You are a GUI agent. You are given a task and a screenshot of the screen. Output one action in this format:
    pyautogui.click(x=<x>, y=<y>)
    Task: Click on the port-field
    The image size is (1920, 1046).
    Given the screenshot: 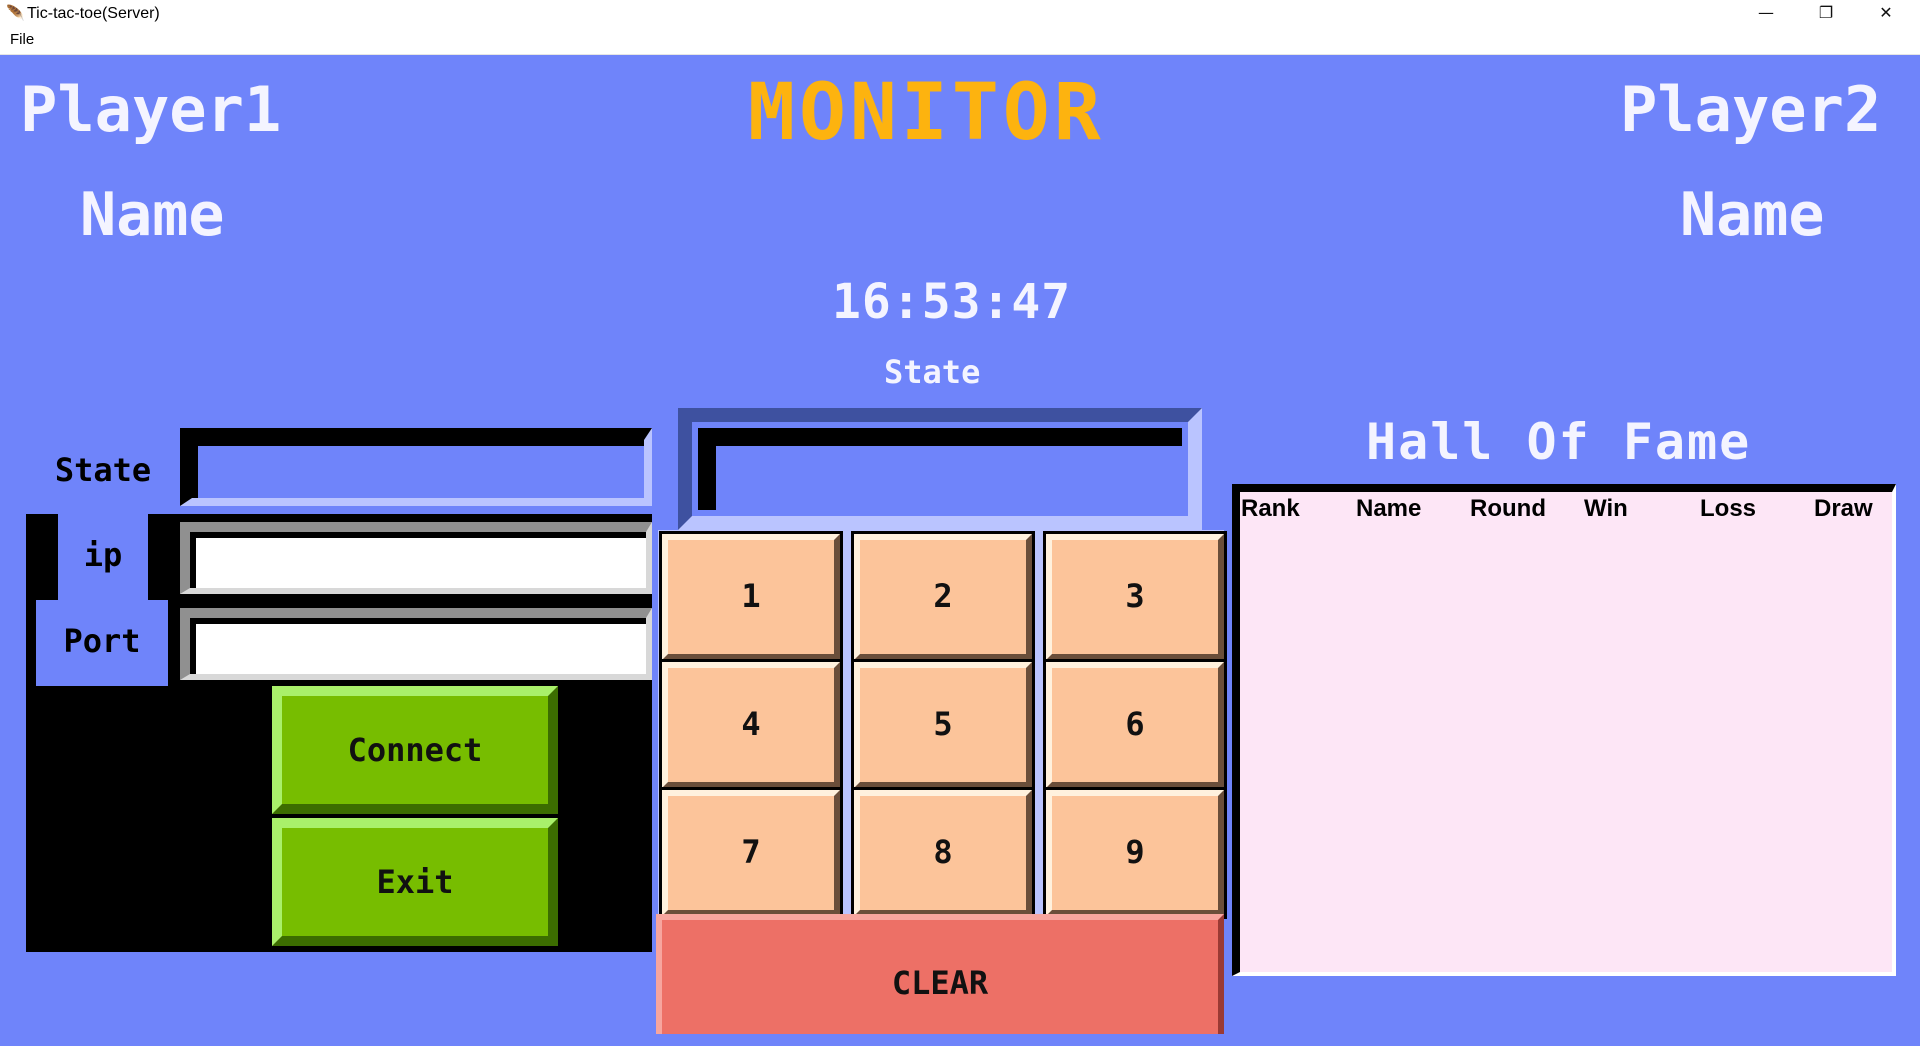 What is the action you would take?
    pyautogui.click(x=416, y=644)
    